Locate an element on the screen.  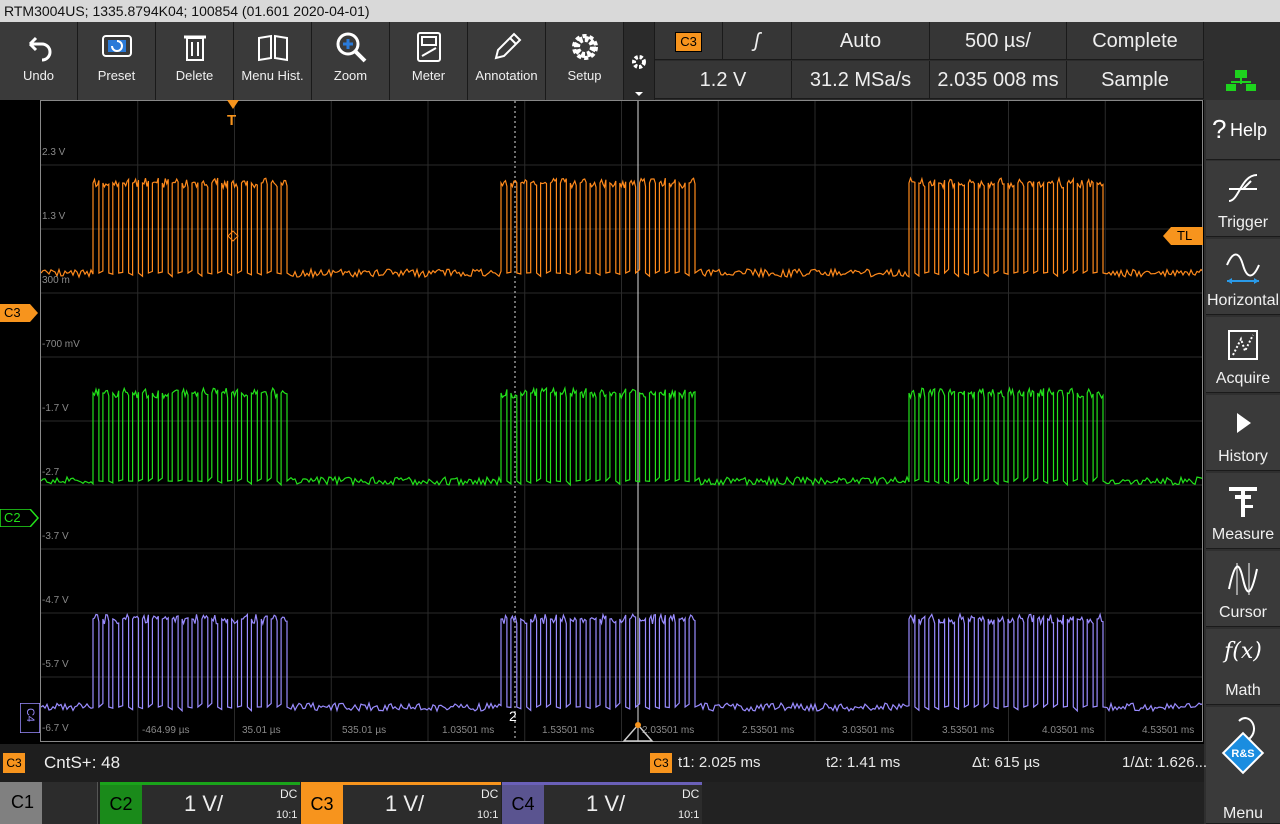
history-label: History is located at coordinates (1243, 456).